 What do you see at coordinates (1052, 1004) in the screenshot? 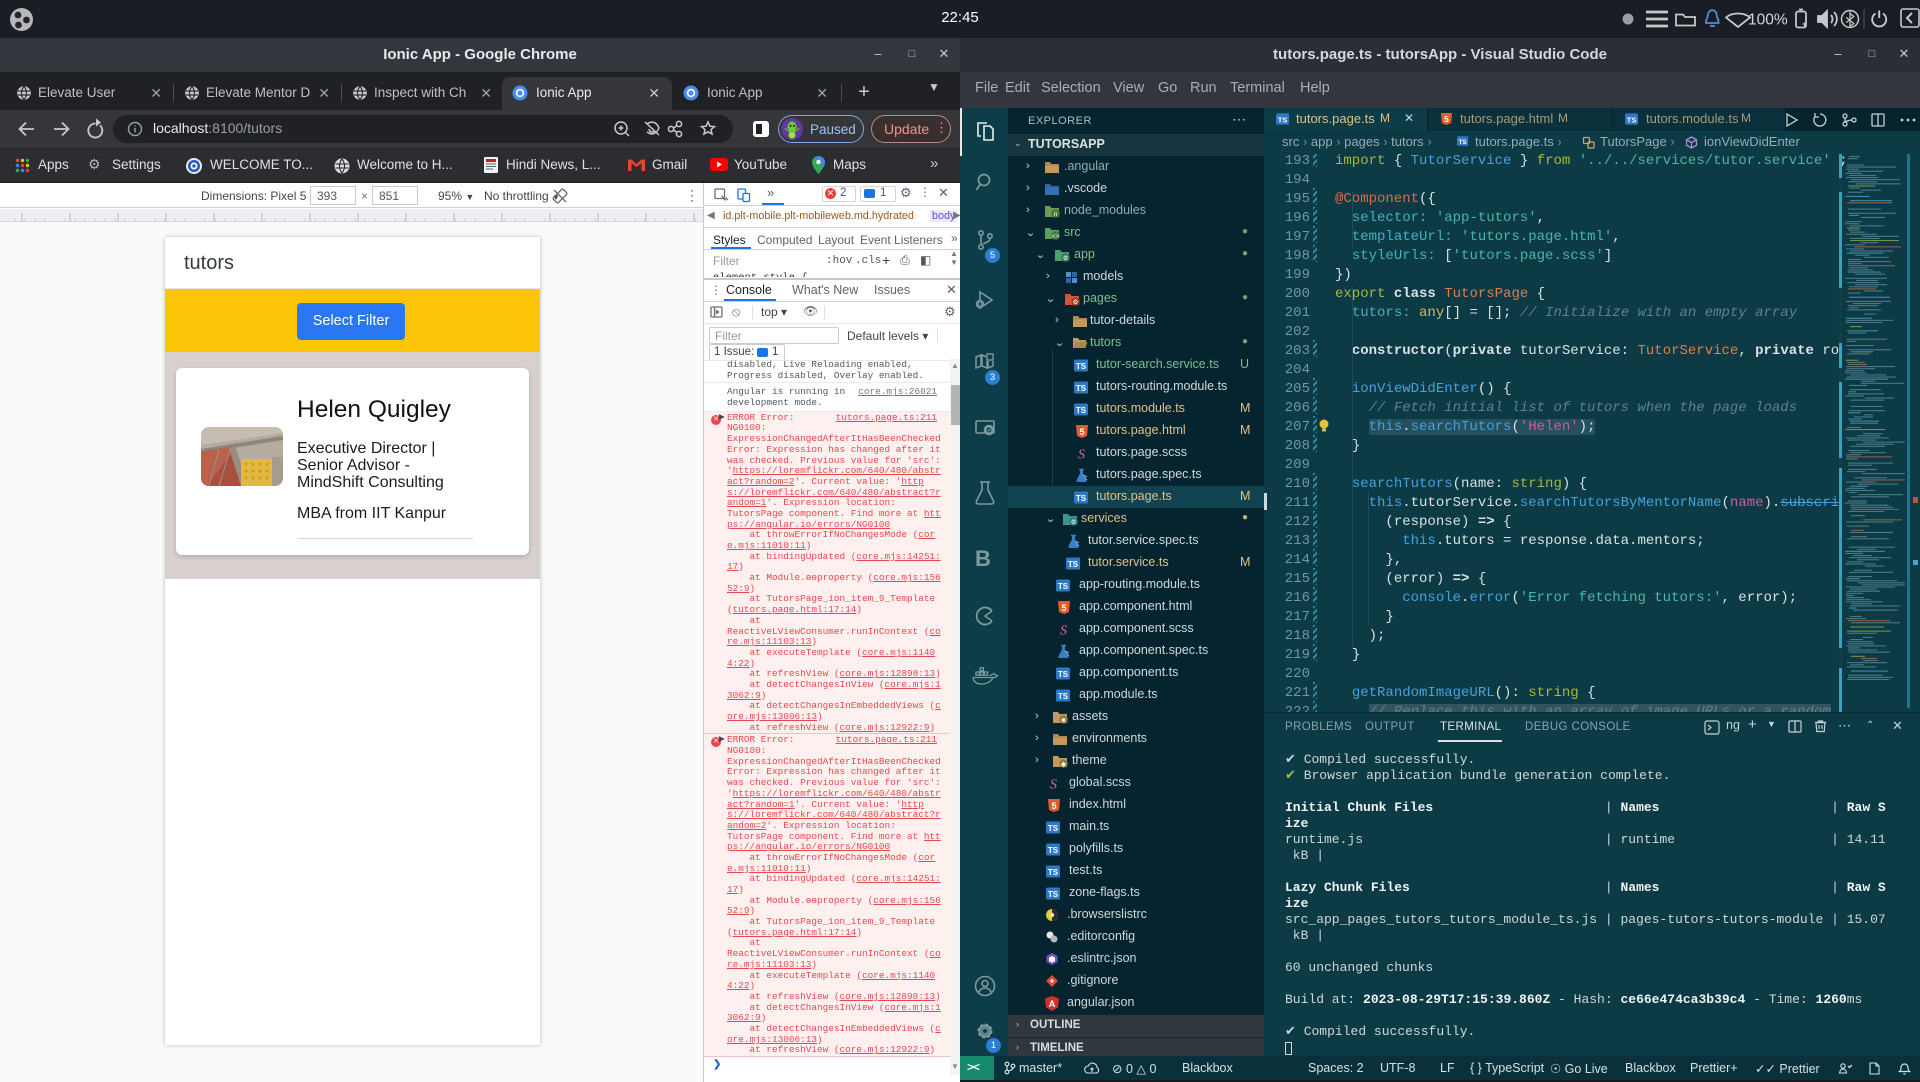
I see `svg-text: A` at bounding box center [1052, 1004].